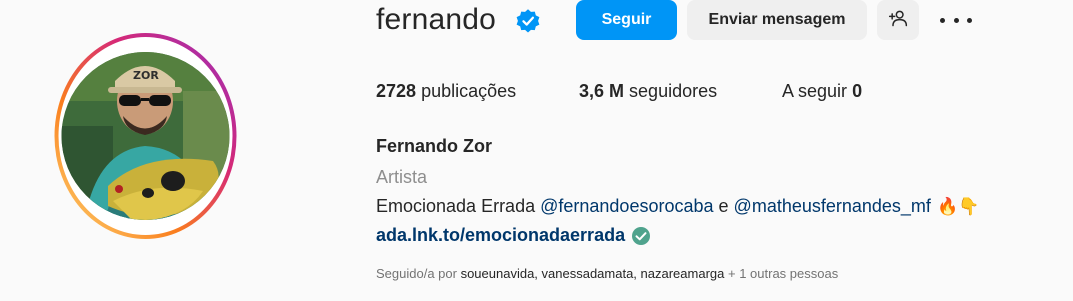 This screenshot has height=301, width=1073. What do you see at coordinates (145, 136) in the screenshot?
I see `profile-avatar: ZOR` at bounding box center [145, 136].